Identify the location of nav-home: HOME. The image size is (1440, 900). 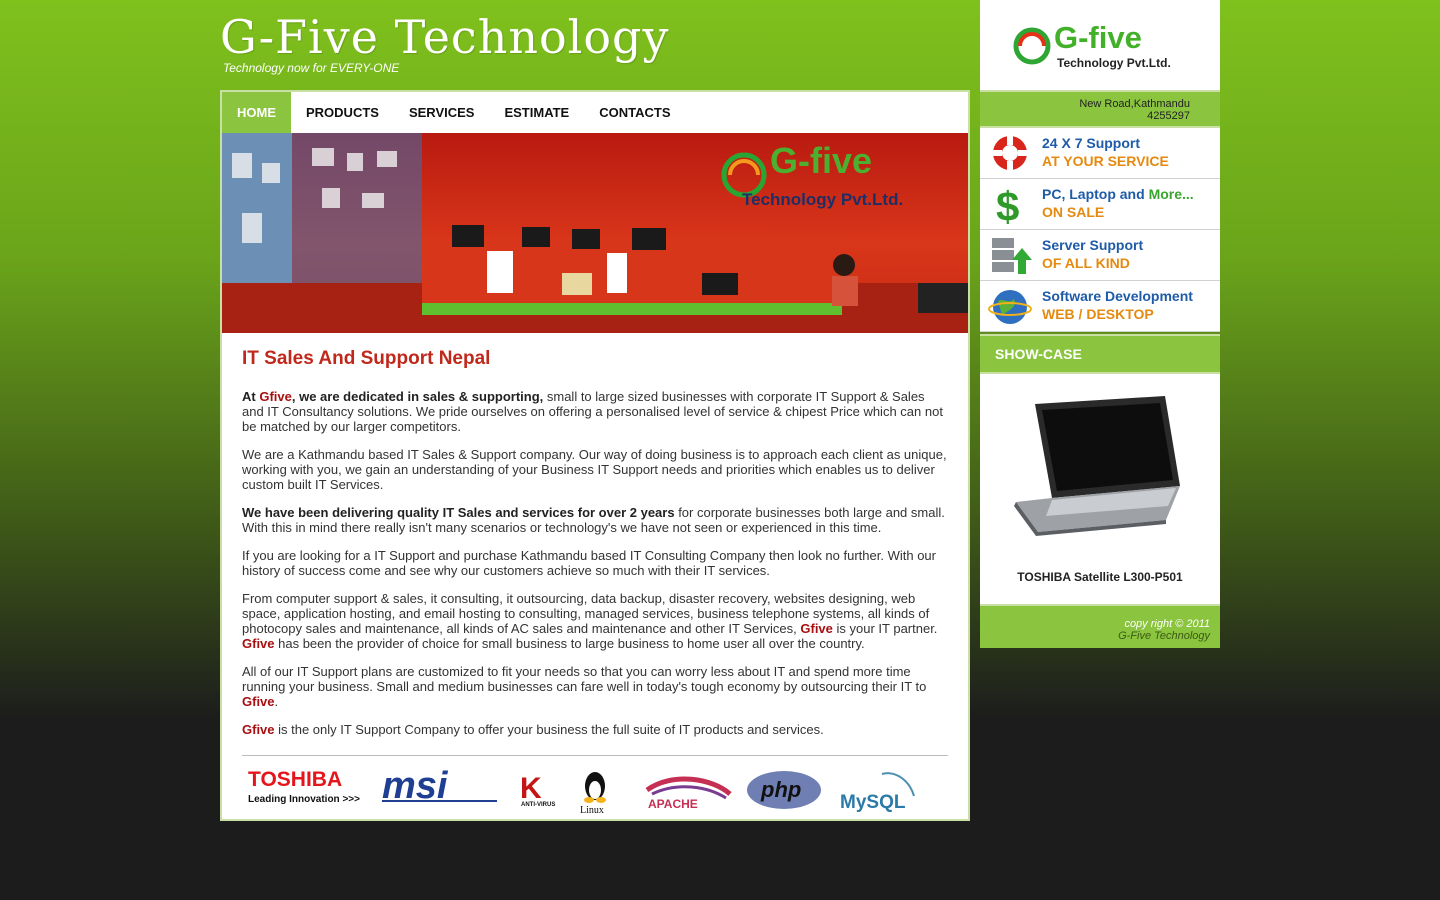
(256, 112).